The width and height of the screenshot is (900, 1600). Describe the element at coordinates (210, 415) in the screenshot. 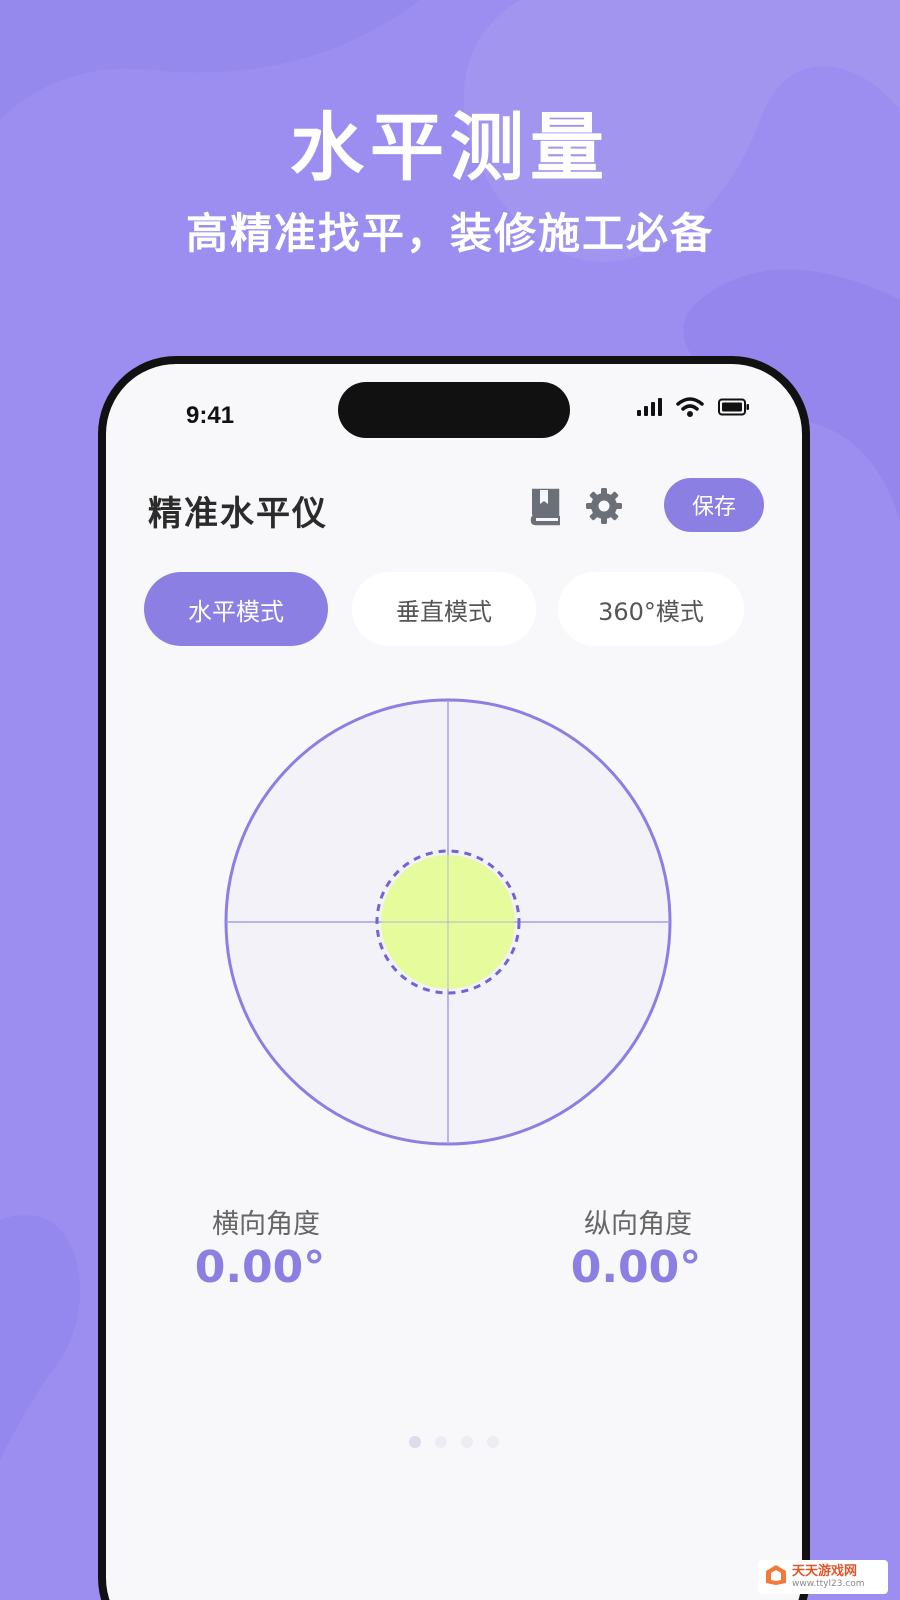

I see `status-time: 9:41` at that location.